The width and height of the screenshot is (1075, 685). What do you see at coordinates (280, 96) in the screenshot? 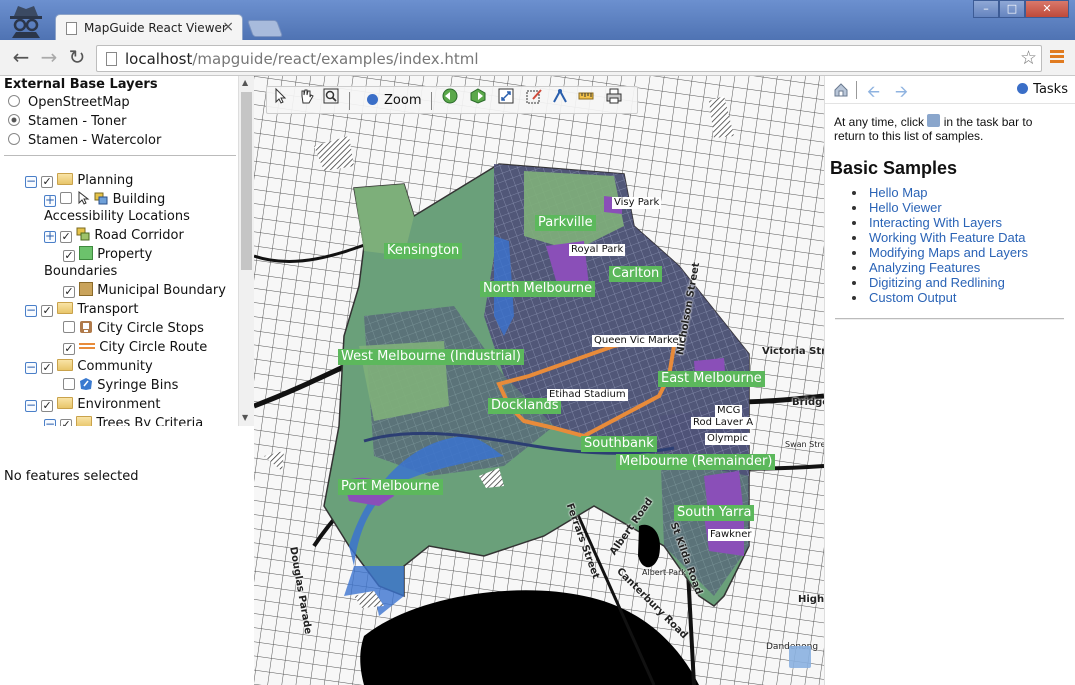
I see `select-icon` at bounding box center [280, 96].